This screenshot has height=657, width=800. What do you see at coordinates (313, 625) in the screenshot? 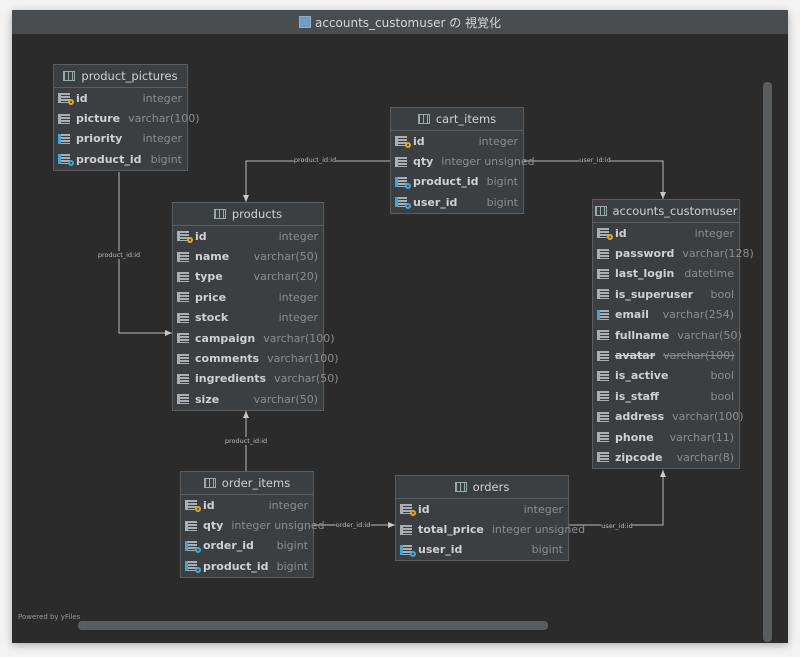
I see `horizontal-scrollbar` at bounding box center [313, 625].